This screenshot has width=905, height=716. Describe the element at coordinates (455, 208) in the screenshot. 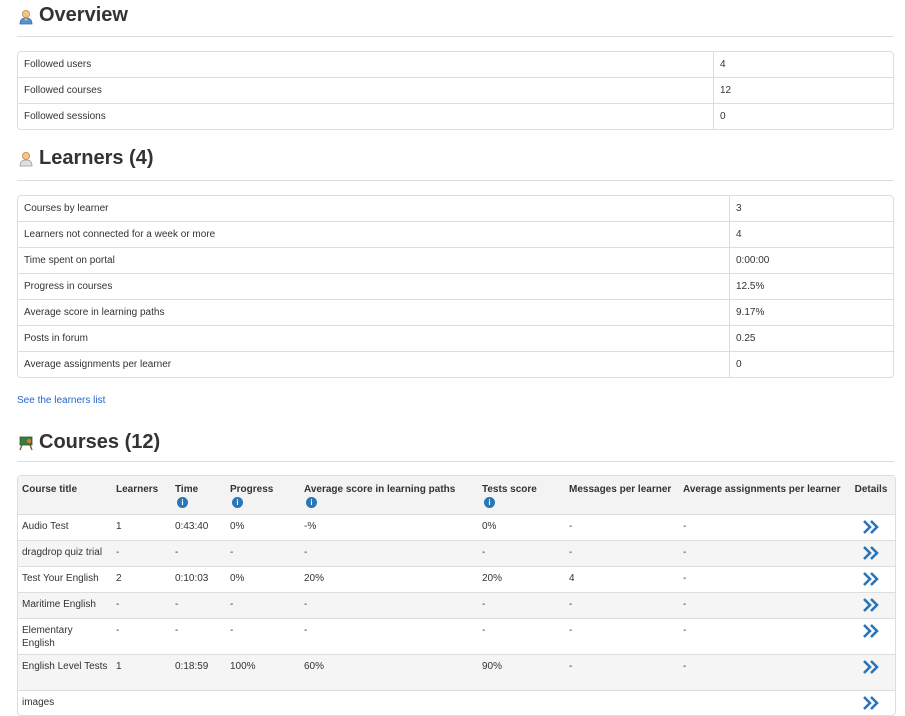

I see `stat-row: Courses by learner 3` at that location.